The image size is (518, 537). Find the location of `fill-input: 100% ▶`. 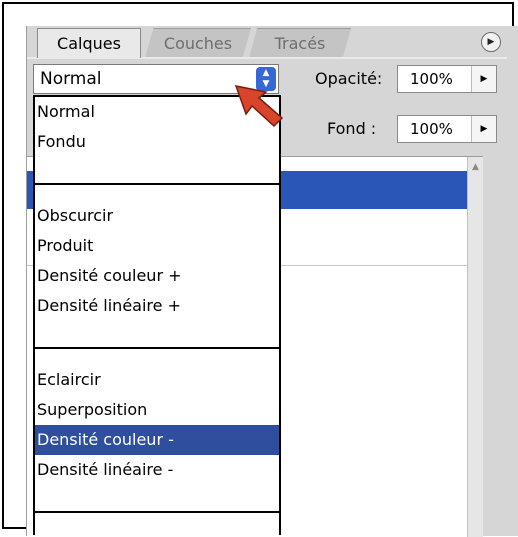

fill-input: 100% ▶ is located at coordinates (447, 129).